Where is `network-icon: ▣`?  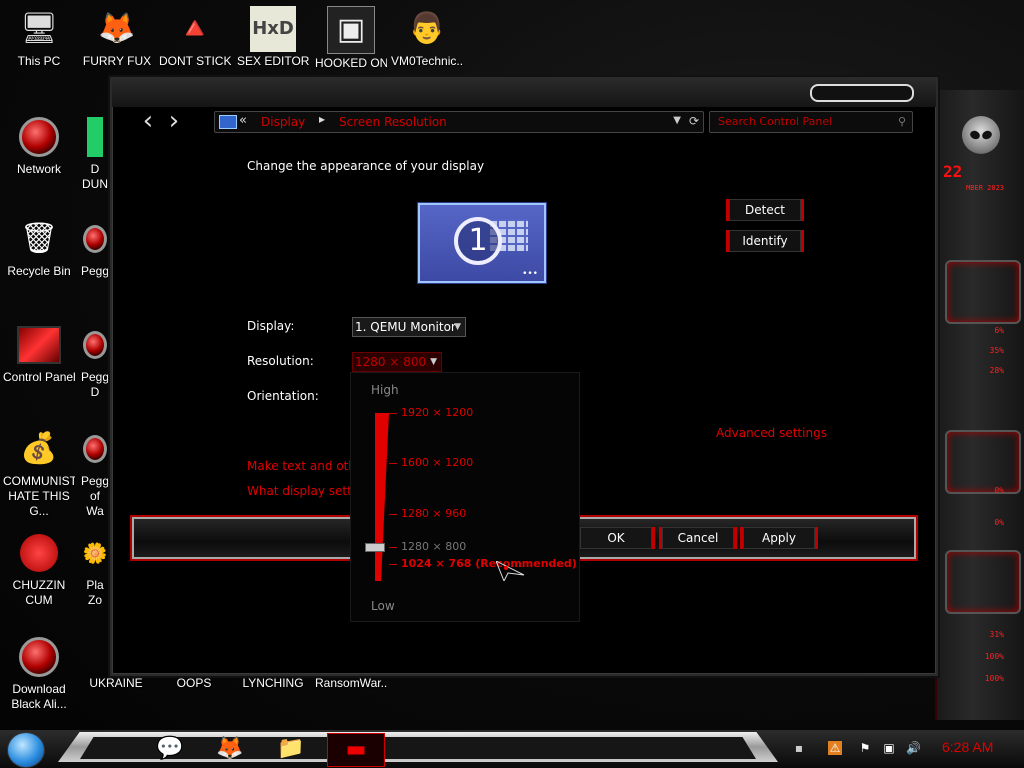 network-icon: ▣ is located at coordinates (889, 748).